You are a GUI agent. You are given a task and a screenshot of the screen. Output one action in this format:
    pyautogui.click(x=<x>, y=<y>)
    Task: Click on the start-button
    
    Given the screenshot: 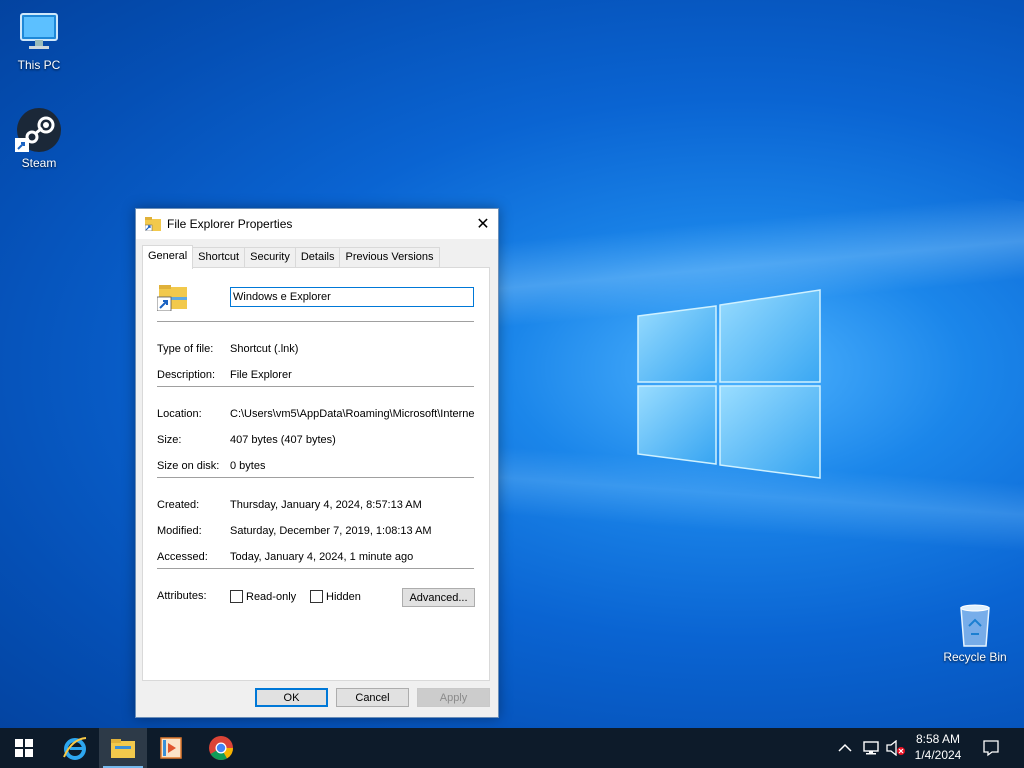 What is the action you would take?
    pyautogui.click(x=24, y=748)
    